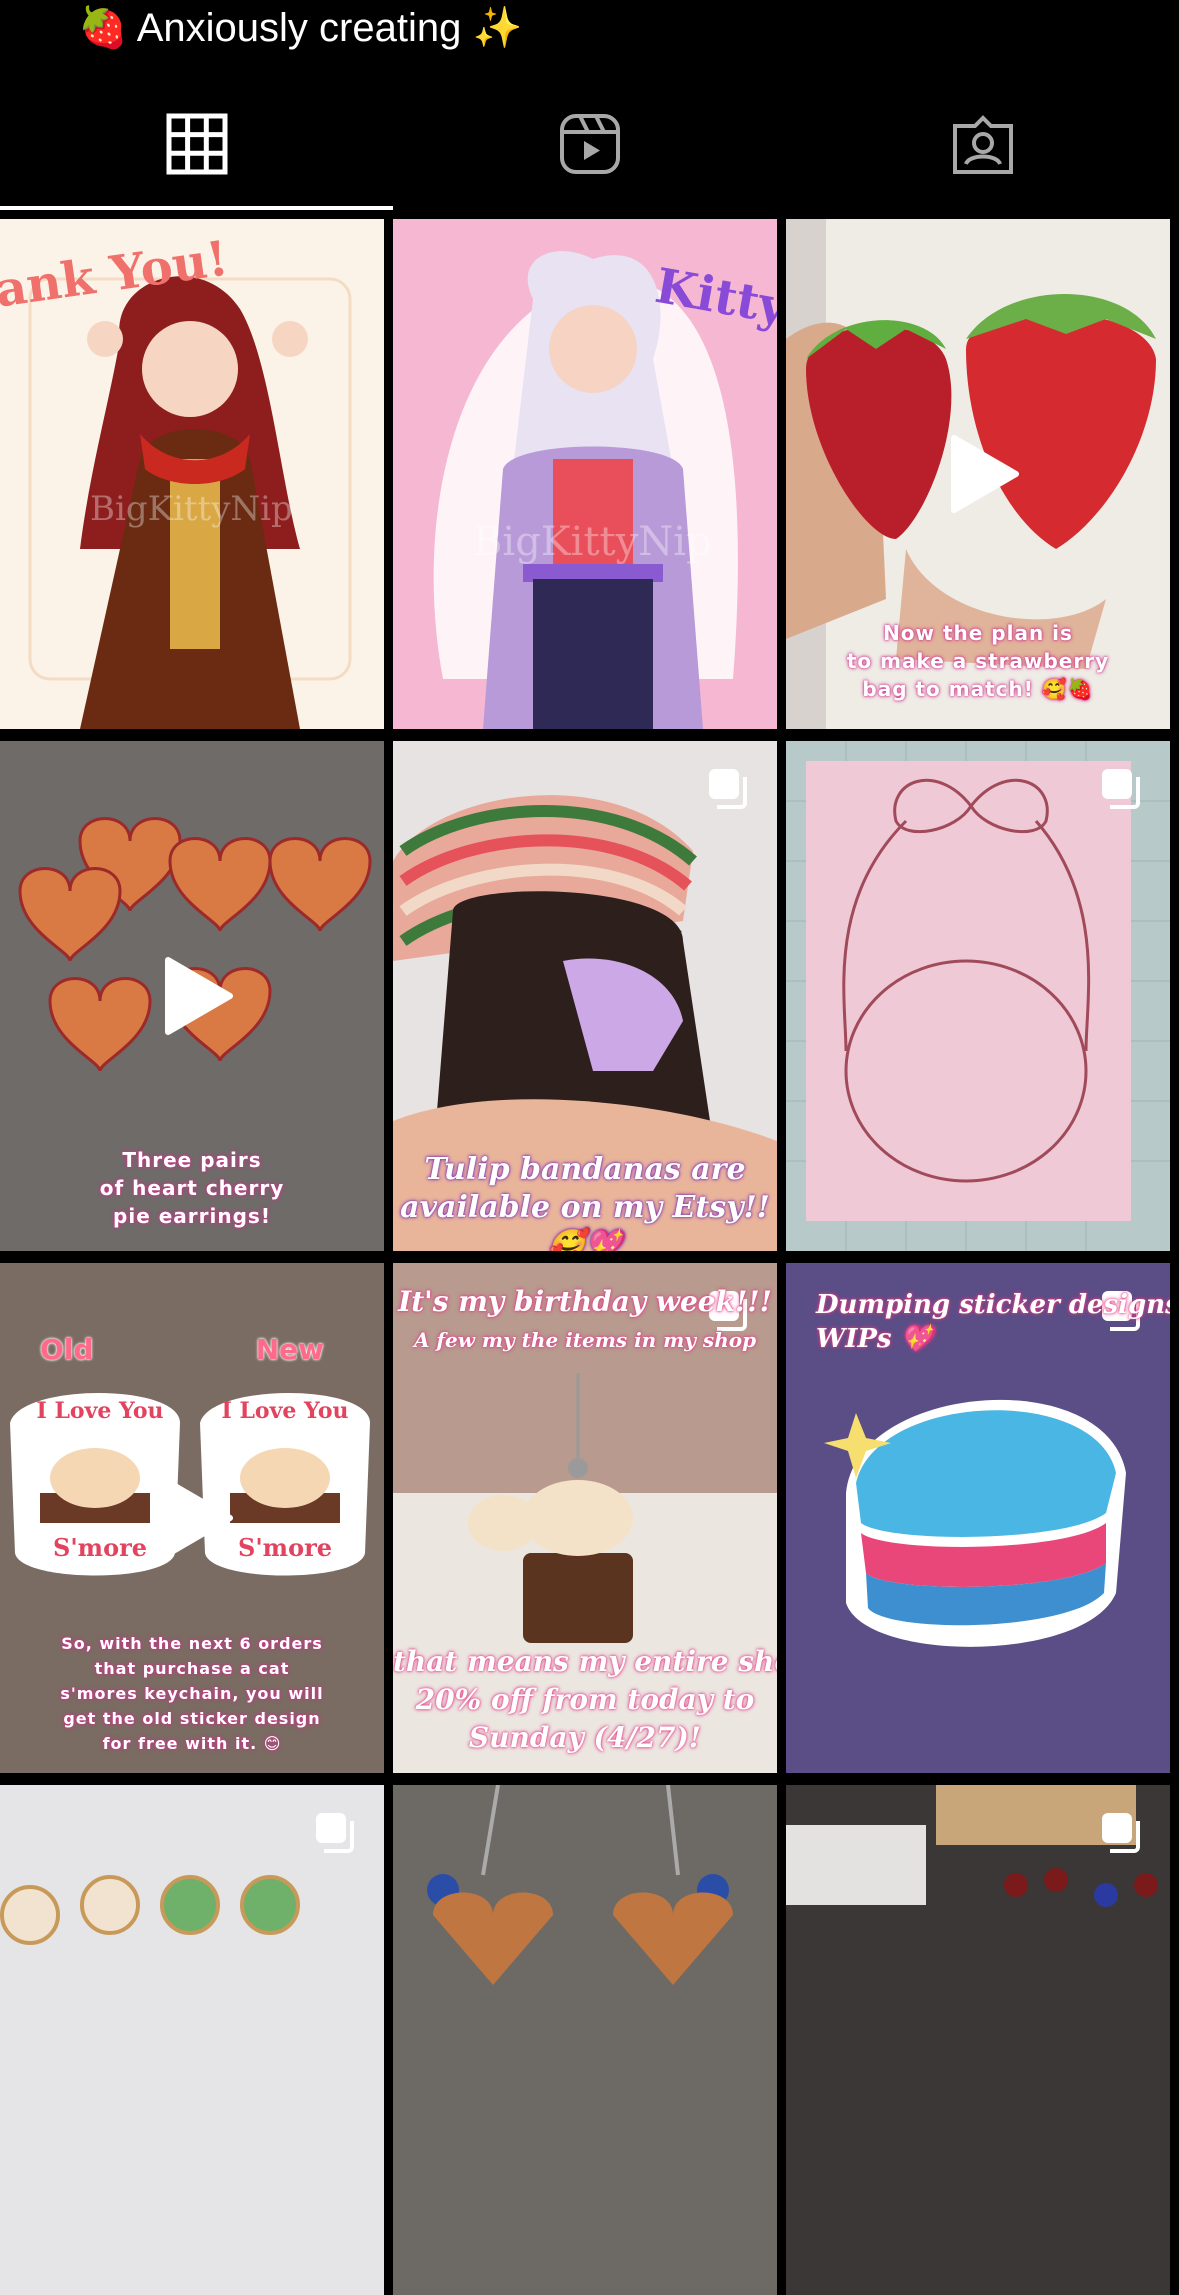  What do you see at coordinates (585, 1220) in the screenshot?
I see `caption-line: available on my Etsy!! 🥰💖` at bounding box center [585, 1220].